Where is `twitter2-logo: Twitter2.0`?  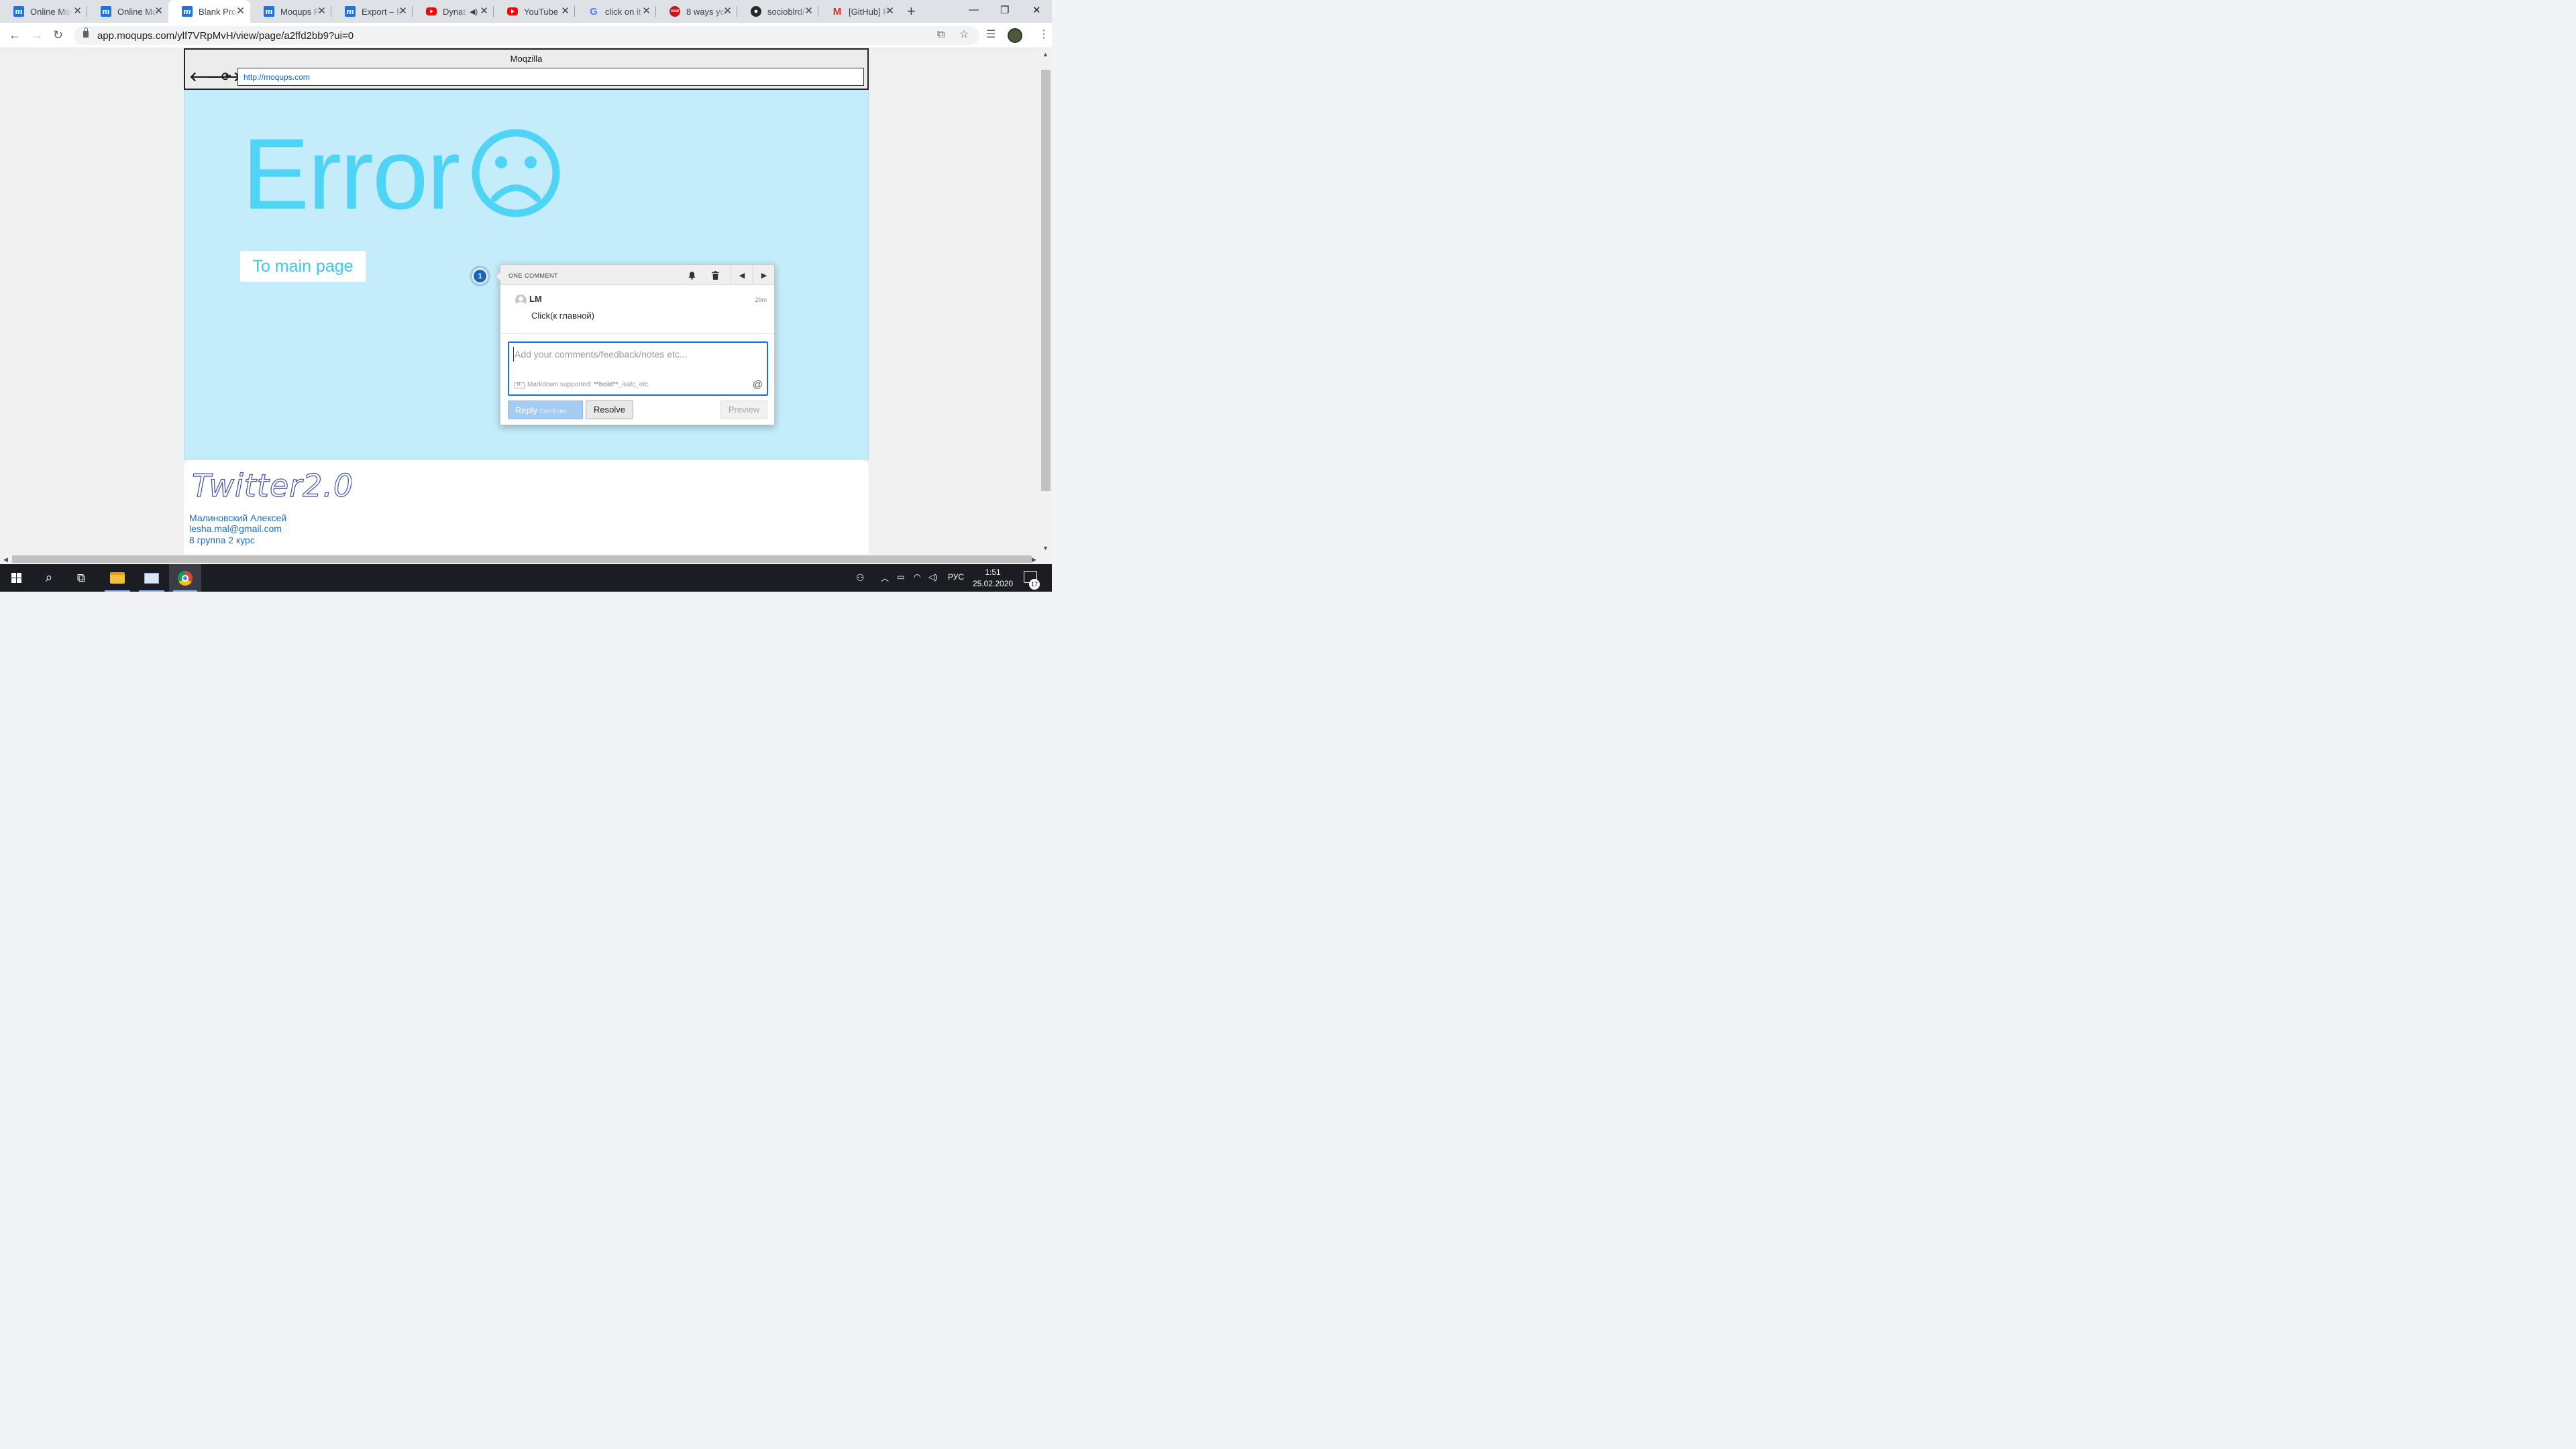
twitter2-logo: Twitter2.0 is located at coordinates (271, 485).